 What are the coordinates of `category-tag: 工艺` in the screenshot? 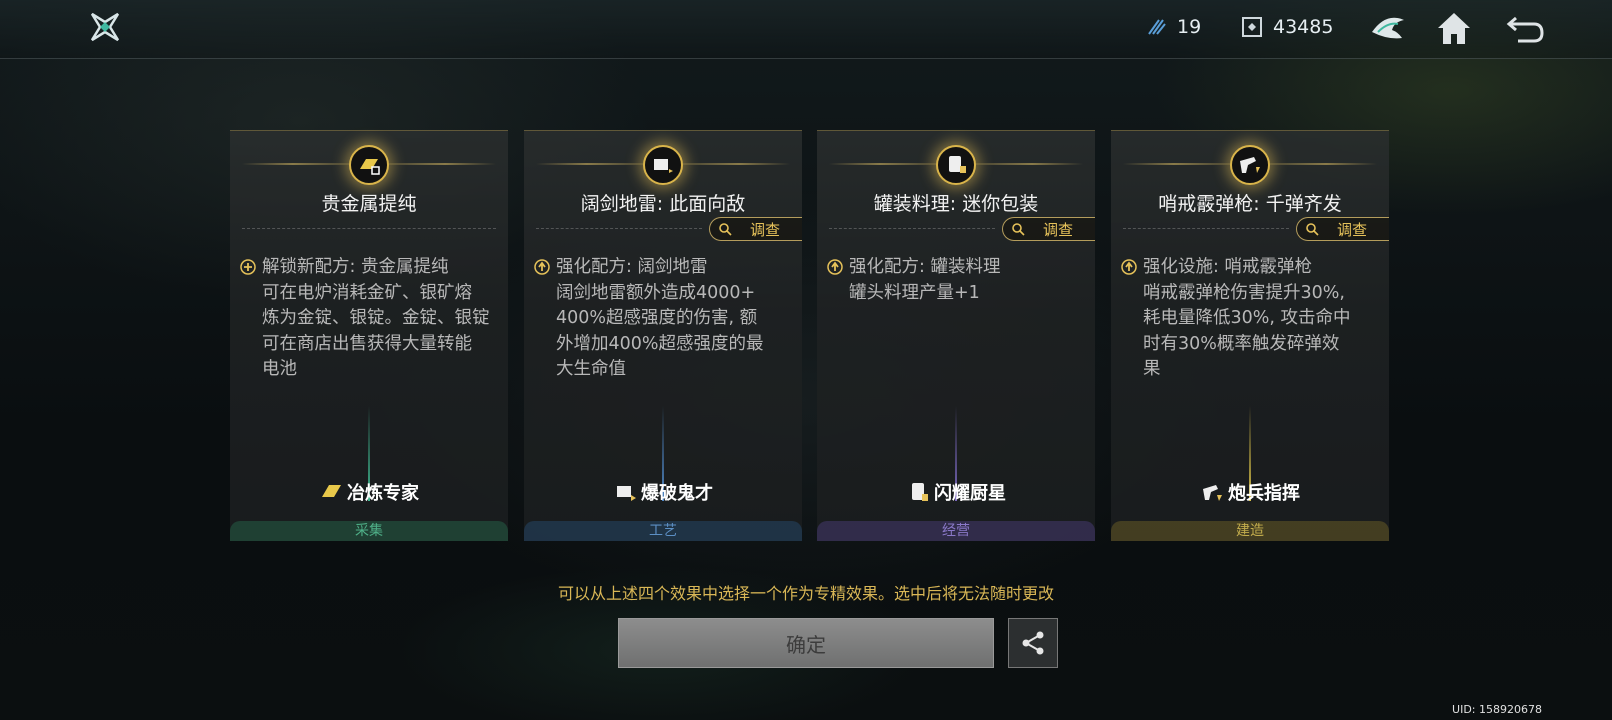 It's located at (663, 531).